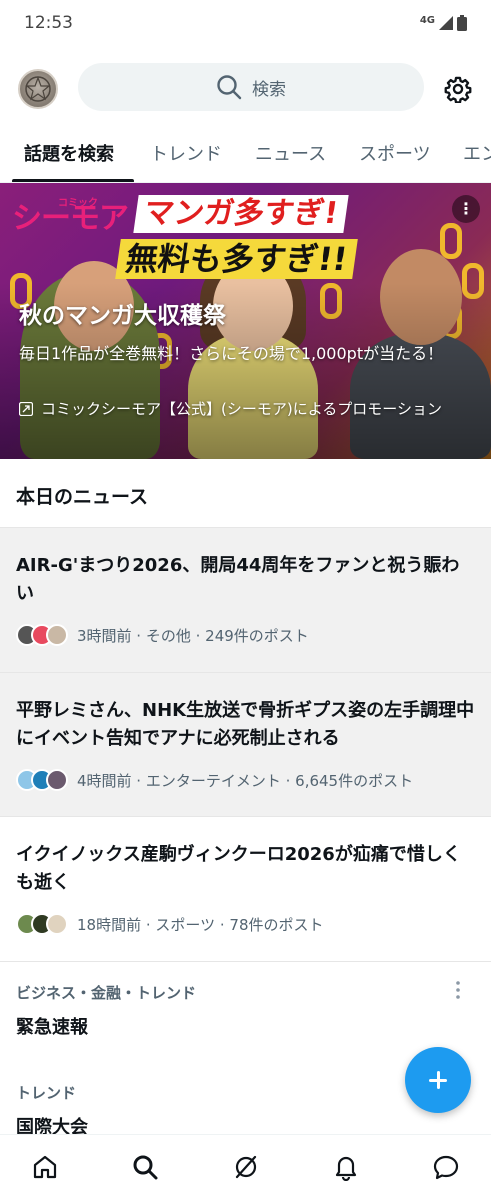  Describe the element at coordinates (45, 1167) in the screenshot. I see `home-icon` at that location.